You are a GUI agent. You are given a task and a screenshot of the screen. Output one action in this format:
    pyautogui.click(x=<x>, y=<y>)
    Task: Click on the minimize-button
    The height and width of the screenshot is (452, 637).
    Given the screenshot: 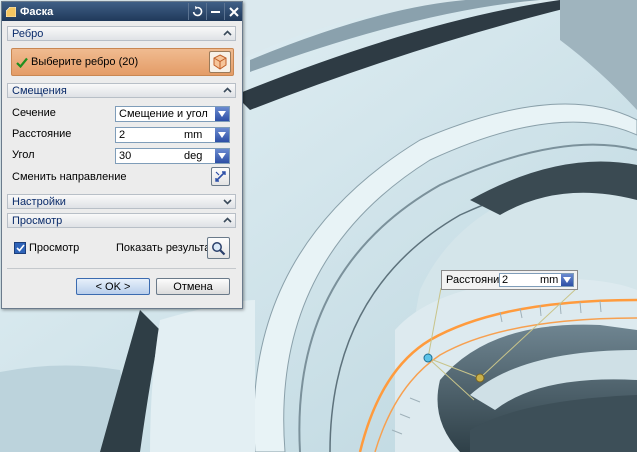 What is the action you would take?
    pyautogui.click(x=215, y=11)
    